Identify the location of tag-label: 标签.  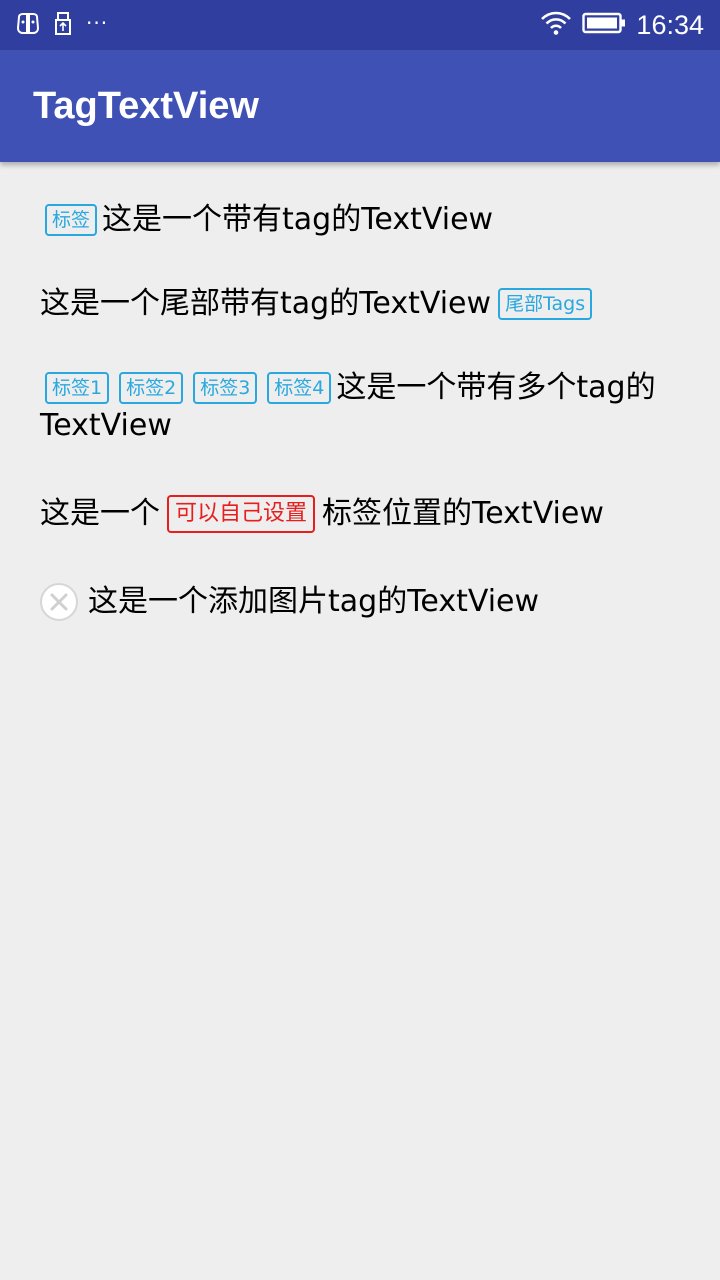
(71, 220).